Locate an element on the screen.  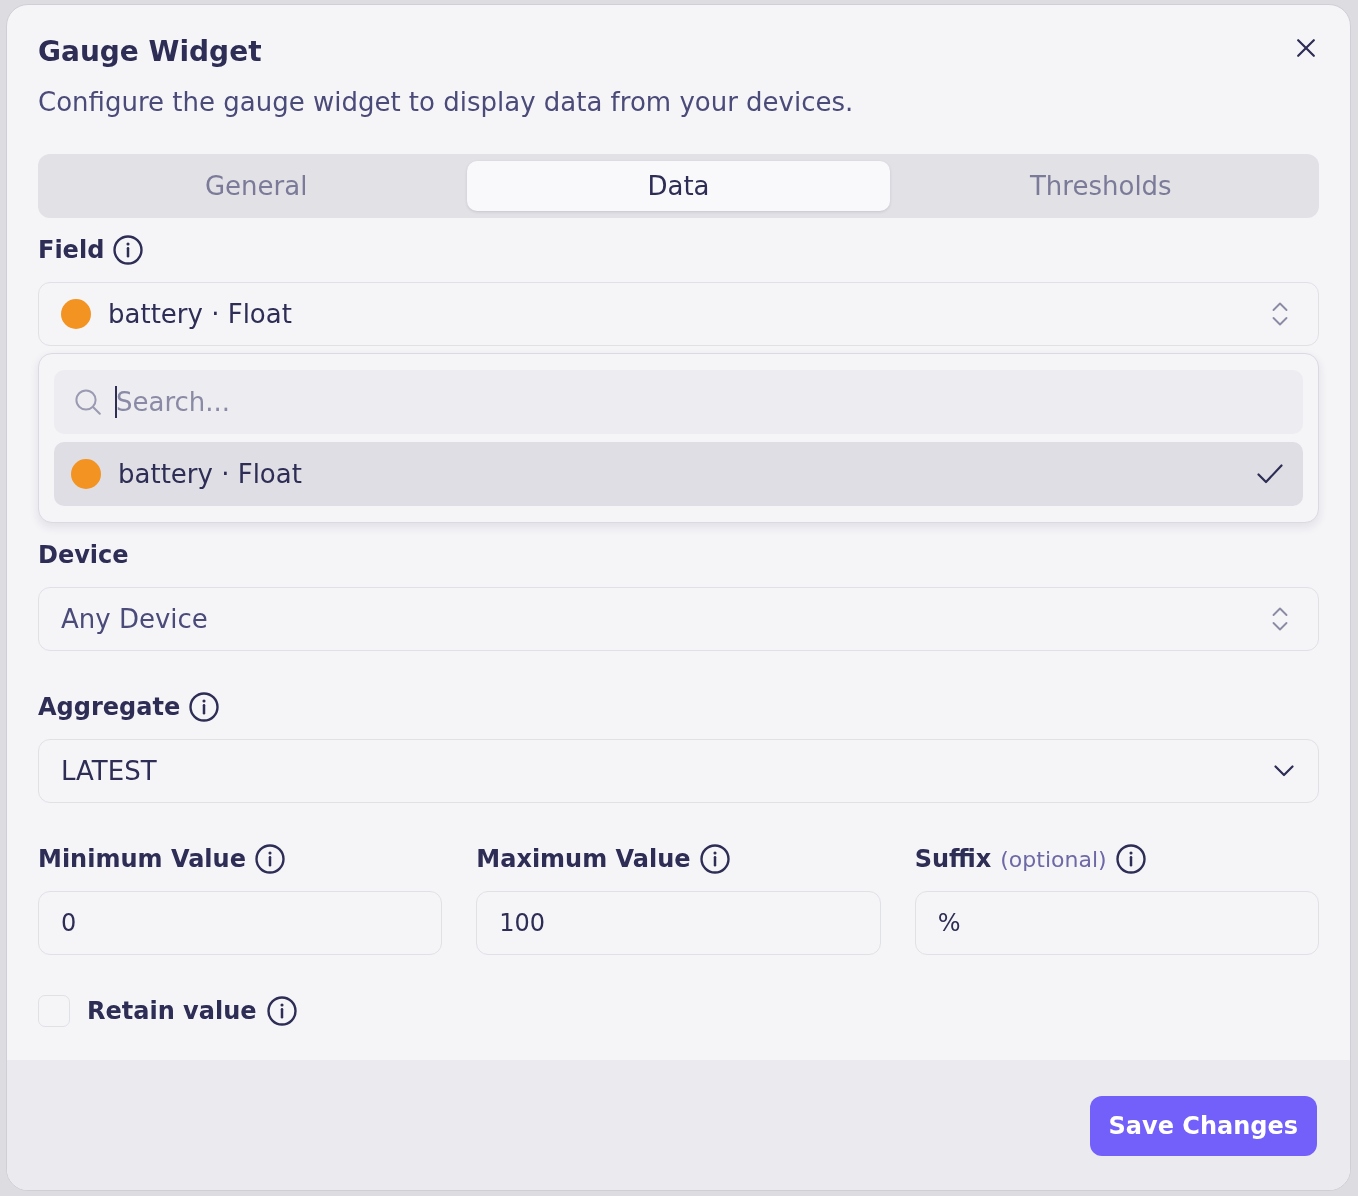
dialog-description: Configure the gauge widget to display data from your devices. is located at coordinates (446, 102).